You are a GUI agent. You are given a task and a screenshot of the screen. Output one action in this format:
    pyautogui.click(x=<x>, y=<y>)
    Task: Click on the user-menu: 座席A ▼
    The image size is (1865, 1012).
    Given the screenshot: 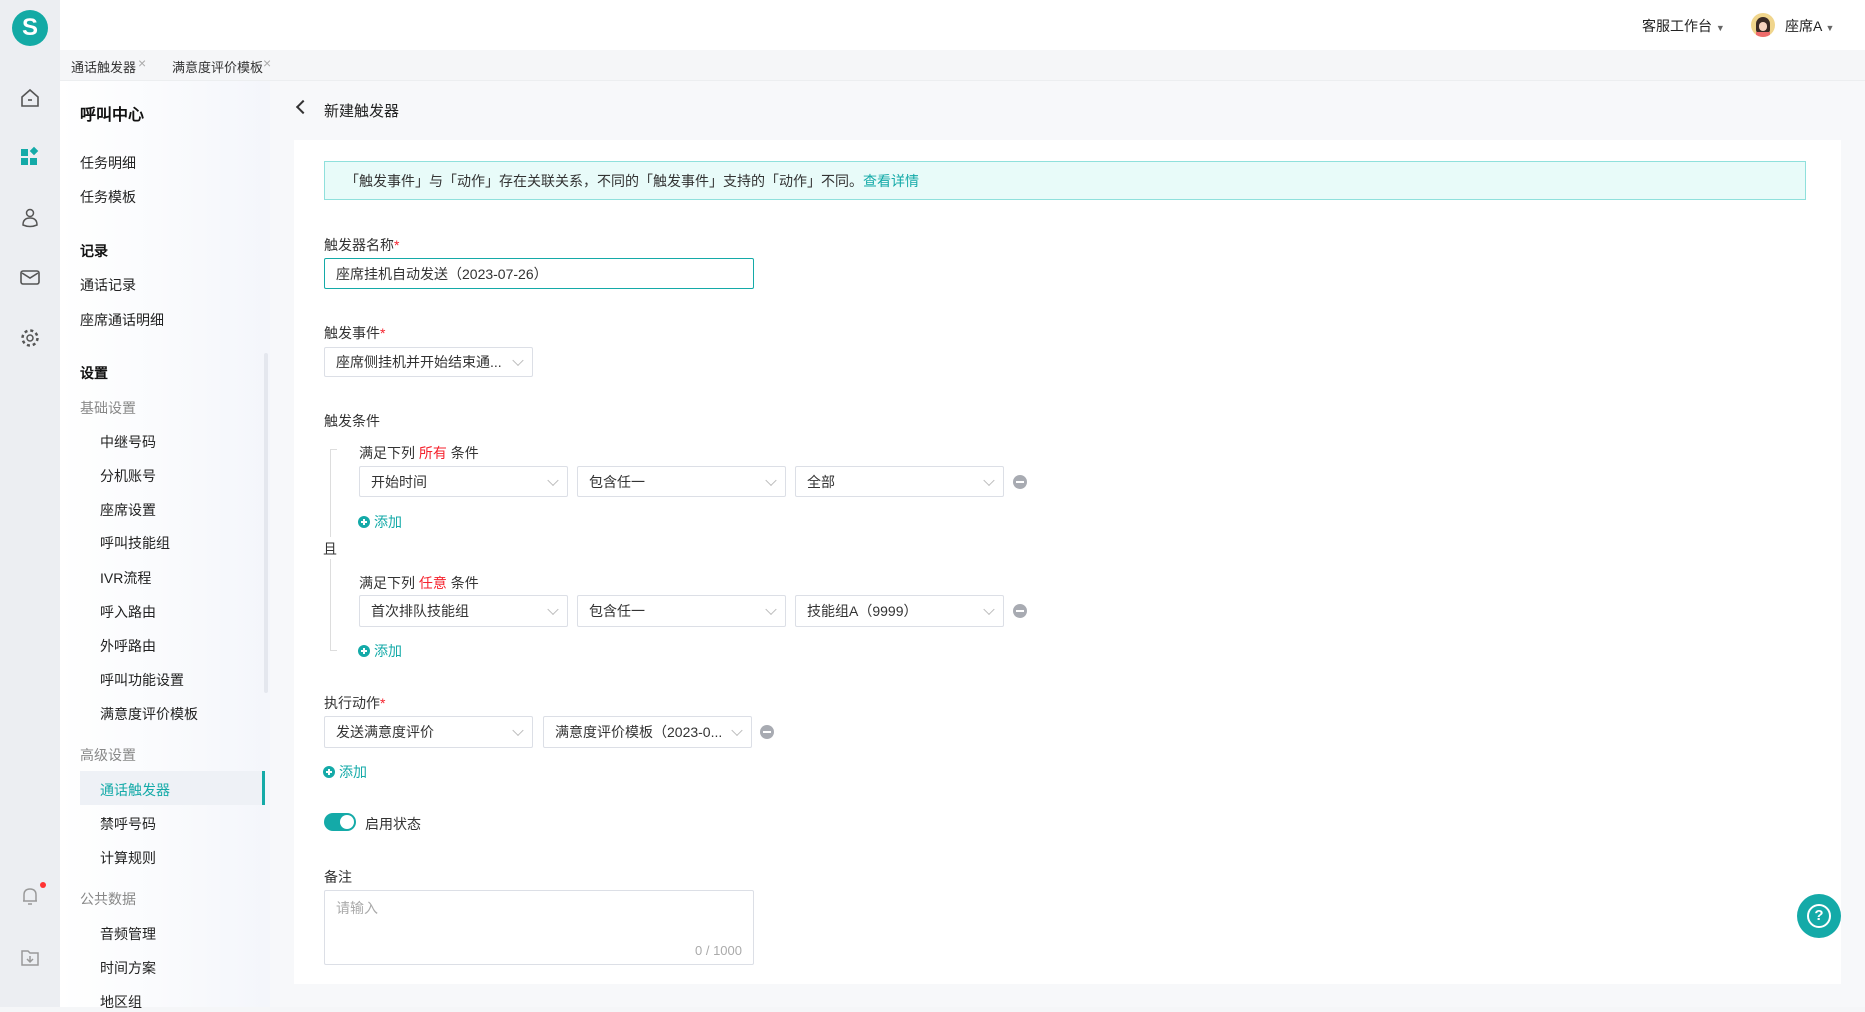 What is the action you would take?
    pyautogui.click(x=1809, y=26)
    